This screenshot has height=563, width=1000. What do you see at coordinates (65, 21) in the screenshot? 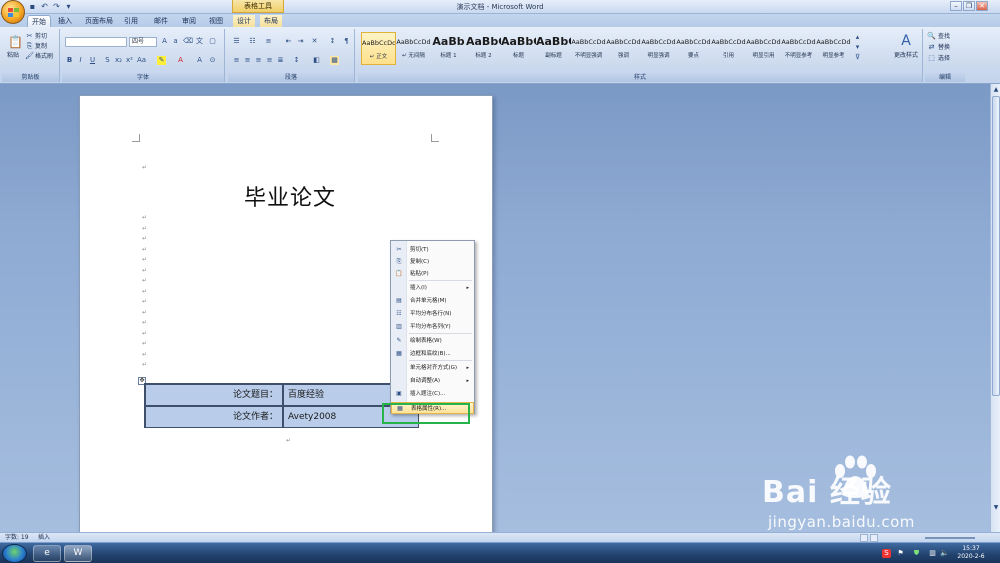
I see `tab-insert: 插入` at bounding box center [65, 21].